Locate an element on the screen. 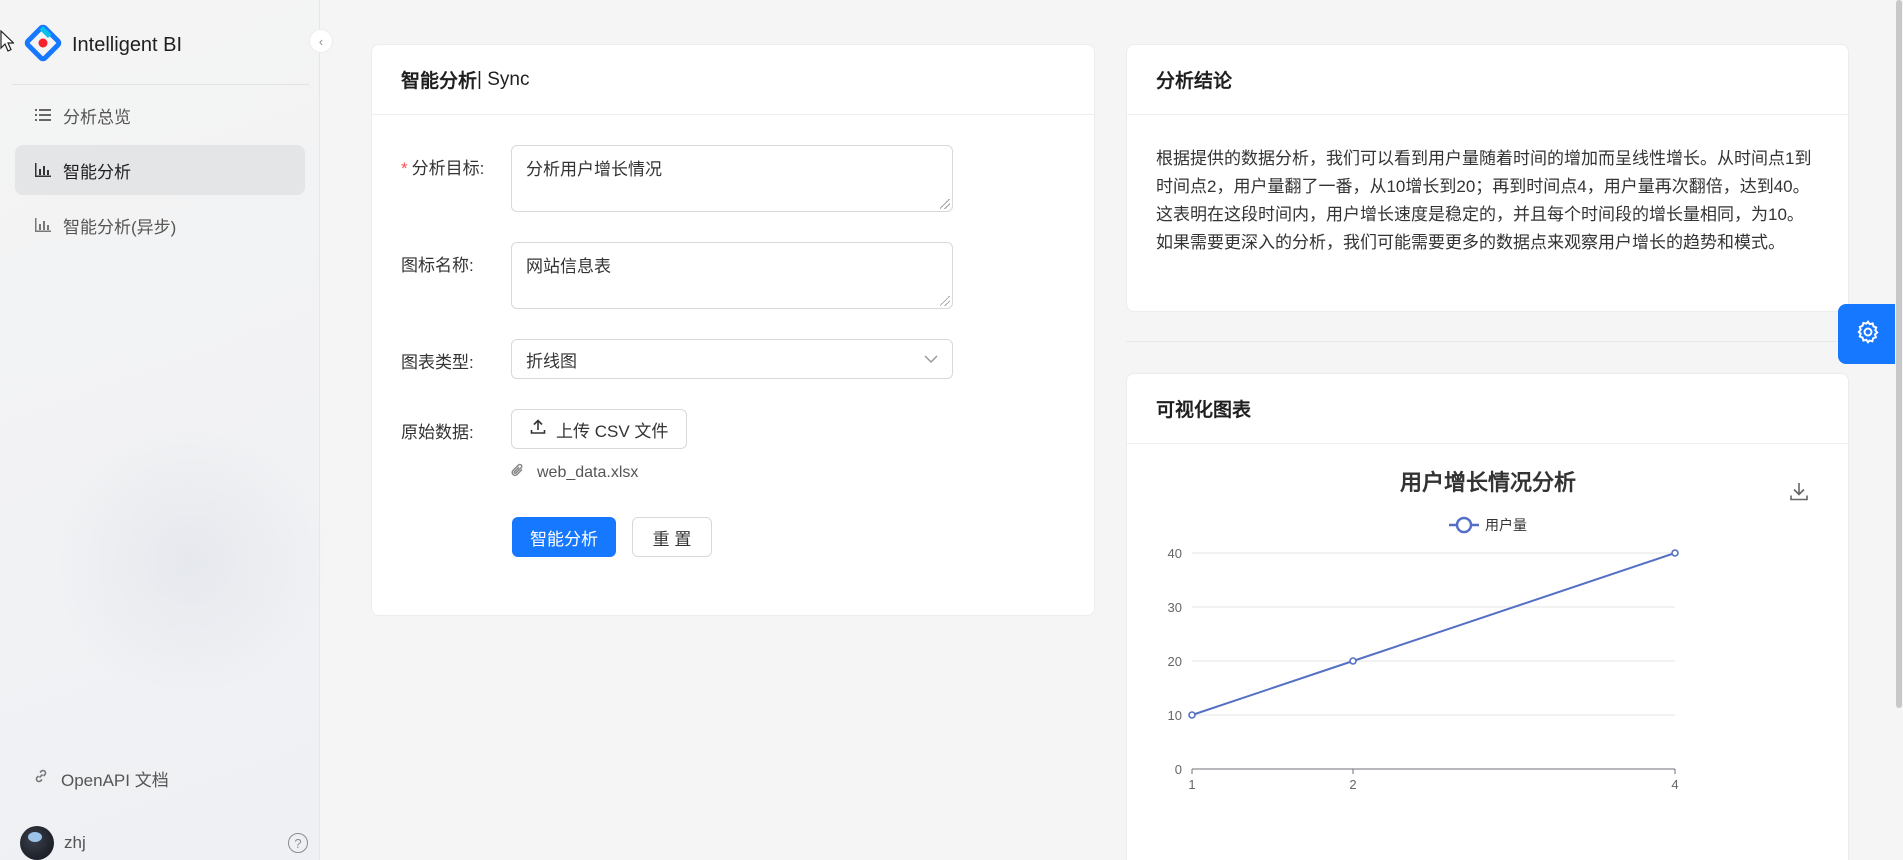 This screenshot has height=860, width=1903. y-tick-label: 20 is located at coordinates (1175, 661).